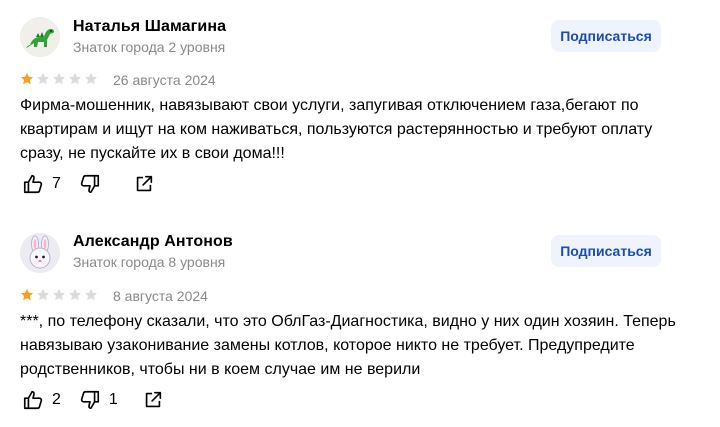 Image resolution: width=720 pixels, height=427 pixels. Describe the element at coordinates (153, 242) in the screenshot. I see `author-name: Александр Антонов` at that location.